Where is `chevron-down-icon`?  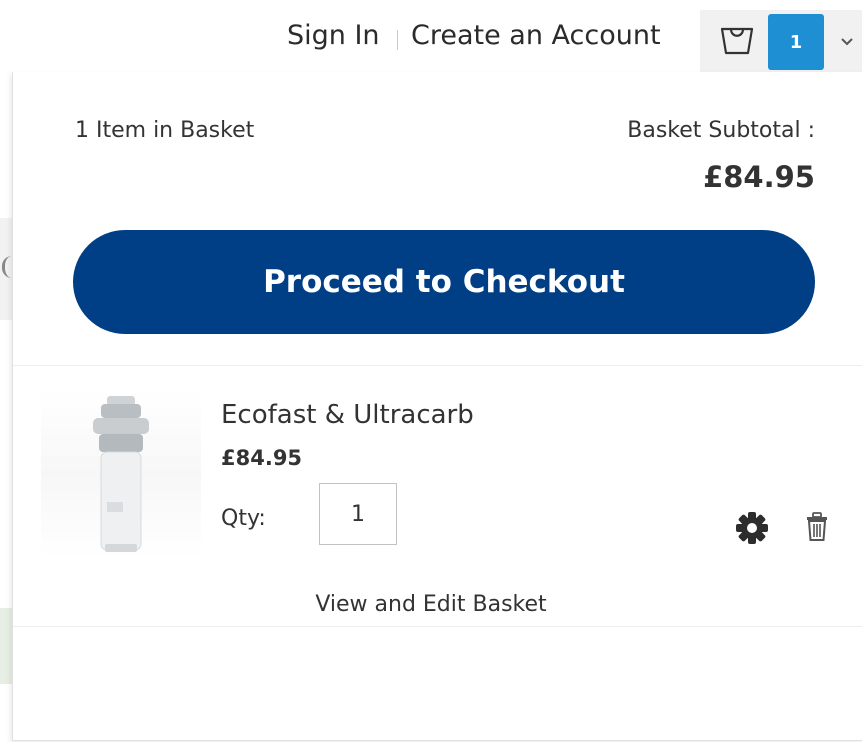 chevron-down-icon is located at coordinates (847, 41).